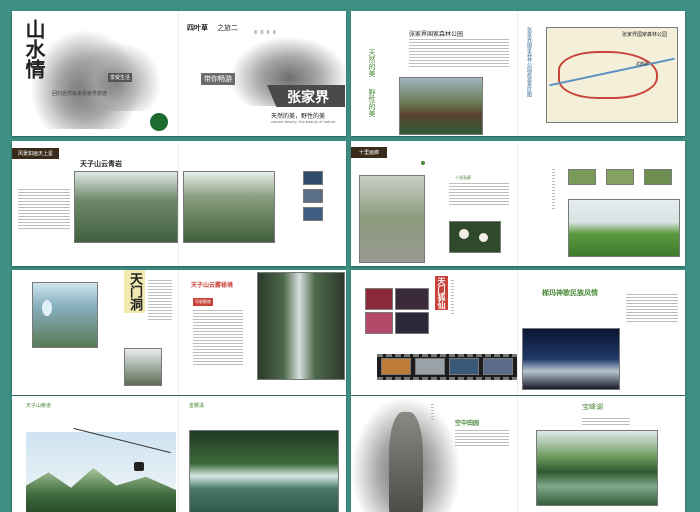 The image size is (700, 512). I want to click on night-show-photo, so click(571, 359).